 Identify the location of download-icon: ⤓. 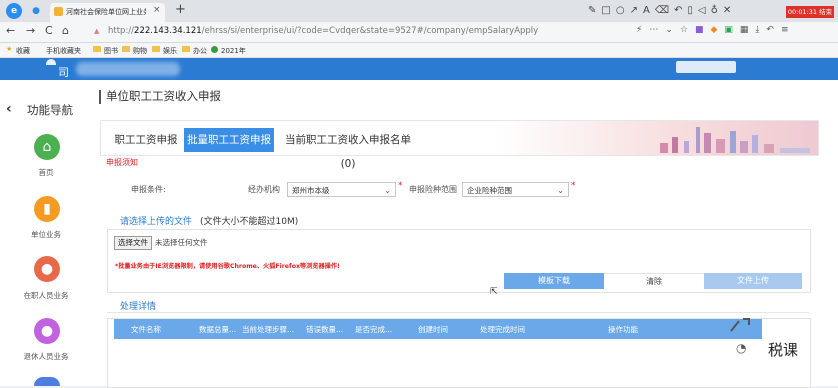
(760, 30).